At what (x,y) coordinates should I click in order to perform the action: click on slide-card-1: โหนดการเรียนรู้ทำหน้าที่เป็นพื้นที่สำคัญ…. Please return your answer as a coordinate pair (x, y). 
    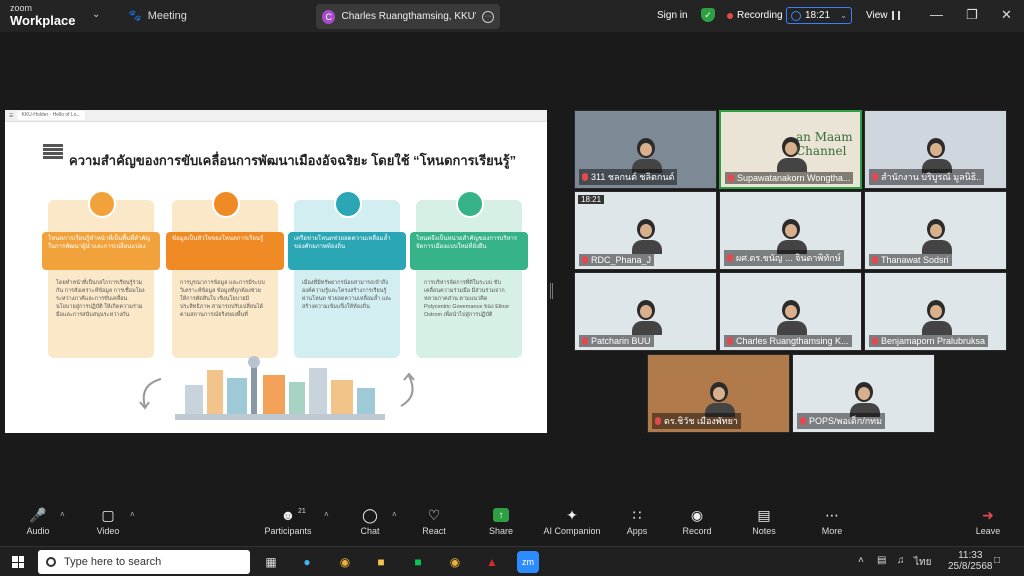
    Looking at the image, I should click on (101, 274).